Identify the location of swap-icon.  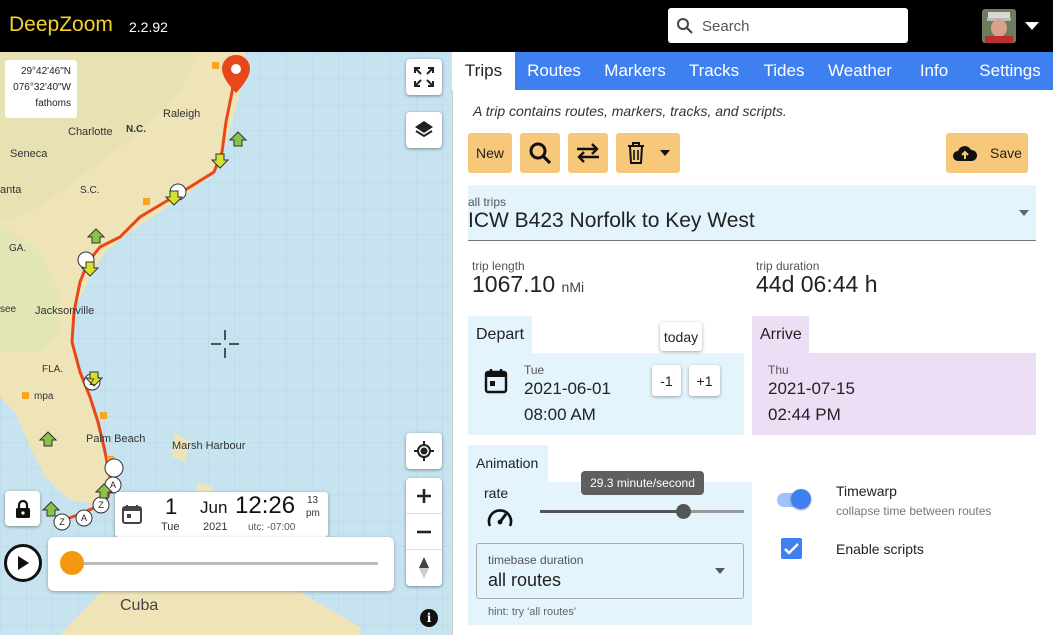
(588, 153).